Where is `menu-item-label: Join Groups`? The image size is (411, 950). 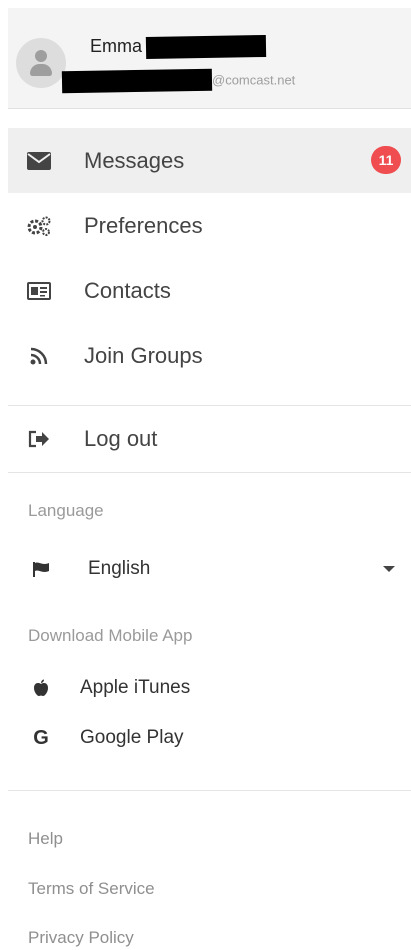 menu-item-label: Join Groups is located at coordinates (143, 355).